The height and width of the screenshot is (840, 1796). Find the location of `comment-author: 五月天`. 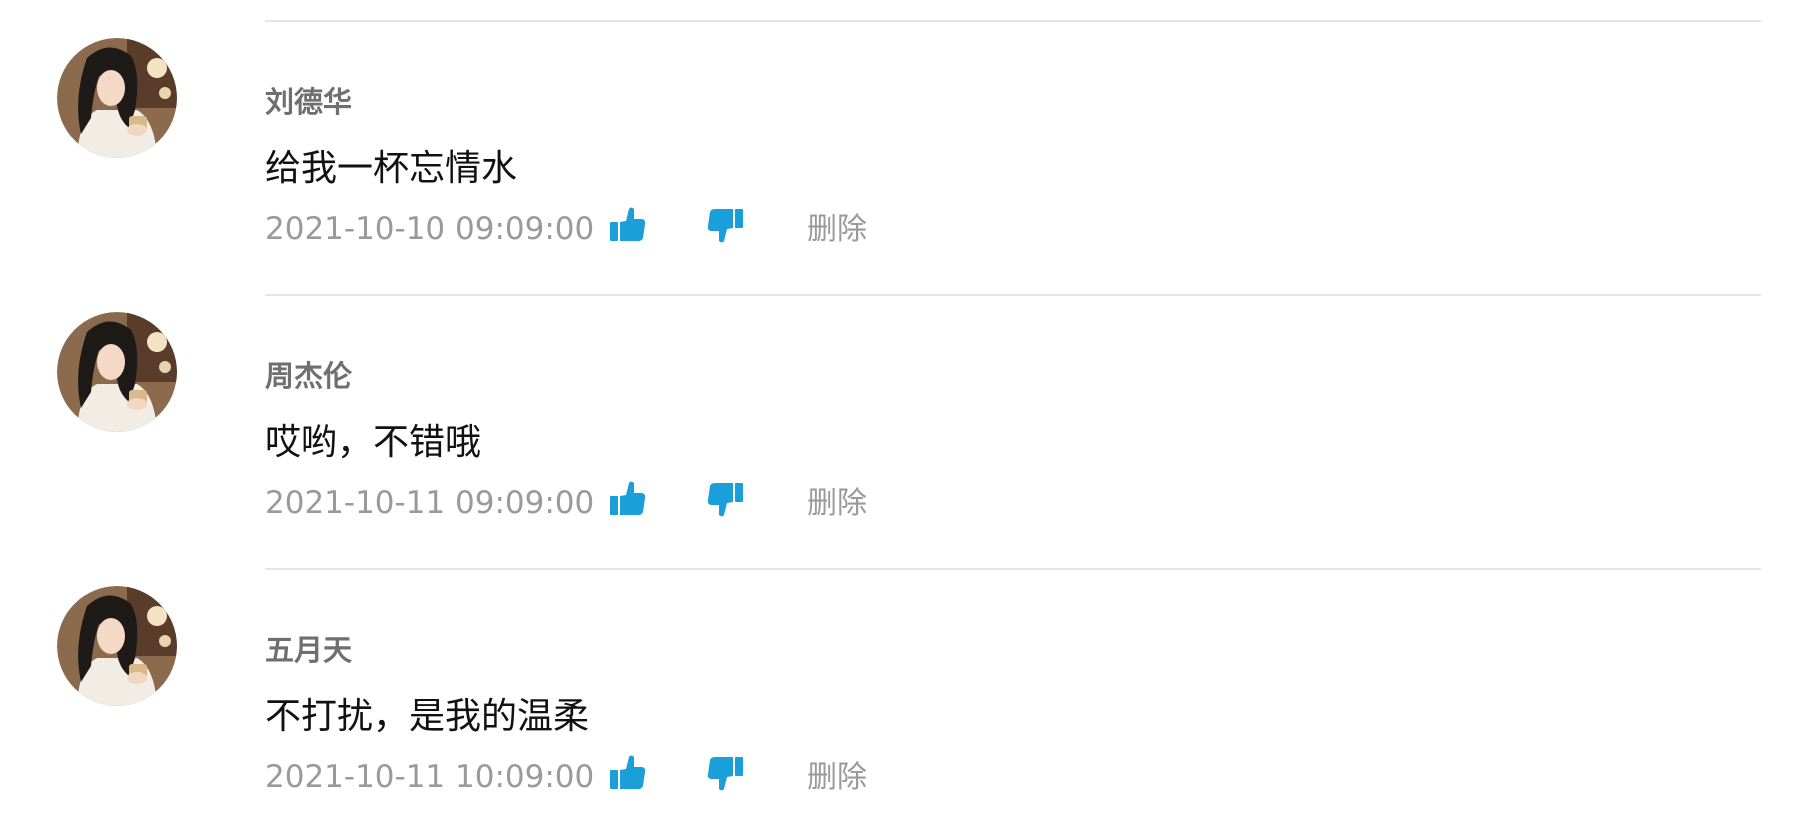

comment-author: 五月天 is located at coordinates (309, 650).